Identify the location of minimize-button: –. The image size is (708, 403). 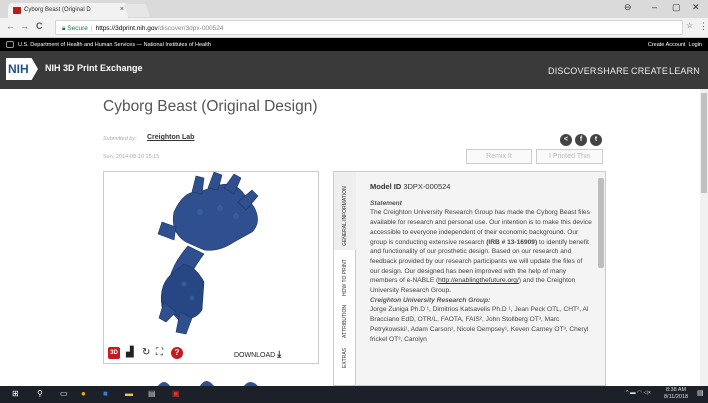
(654, 7).